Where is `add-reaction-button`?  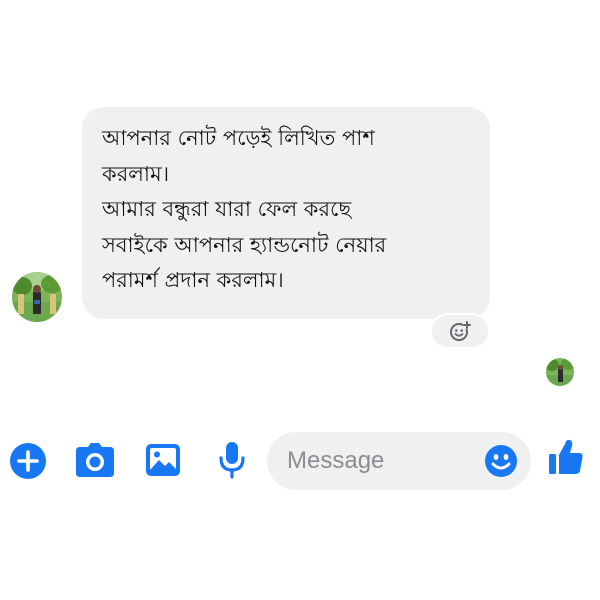
add-reaction-button is located at coordinates (460, 331).